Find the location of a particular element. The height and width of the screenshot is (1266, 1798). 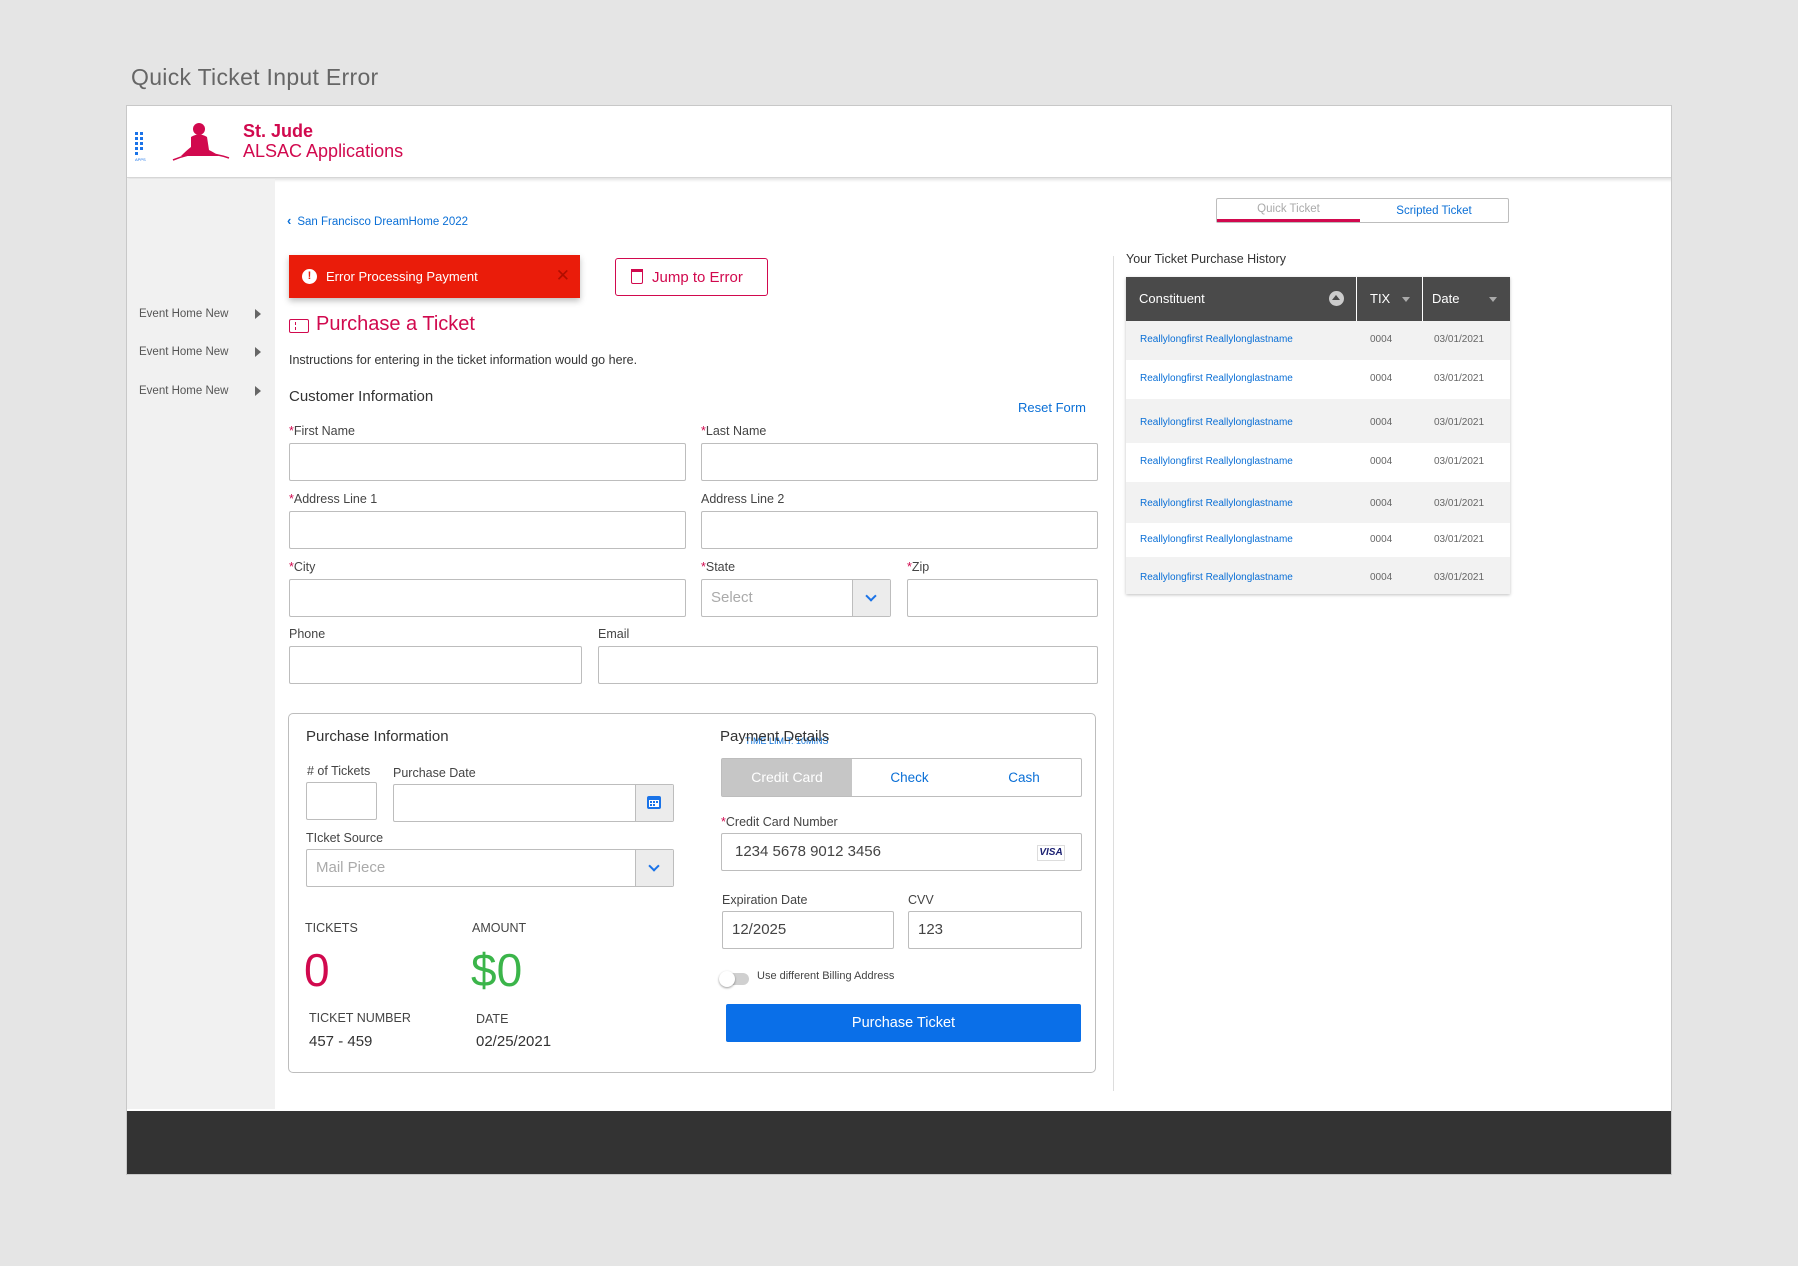

ticket-source-select: Mail Piece is located at coordinates (490, 868).